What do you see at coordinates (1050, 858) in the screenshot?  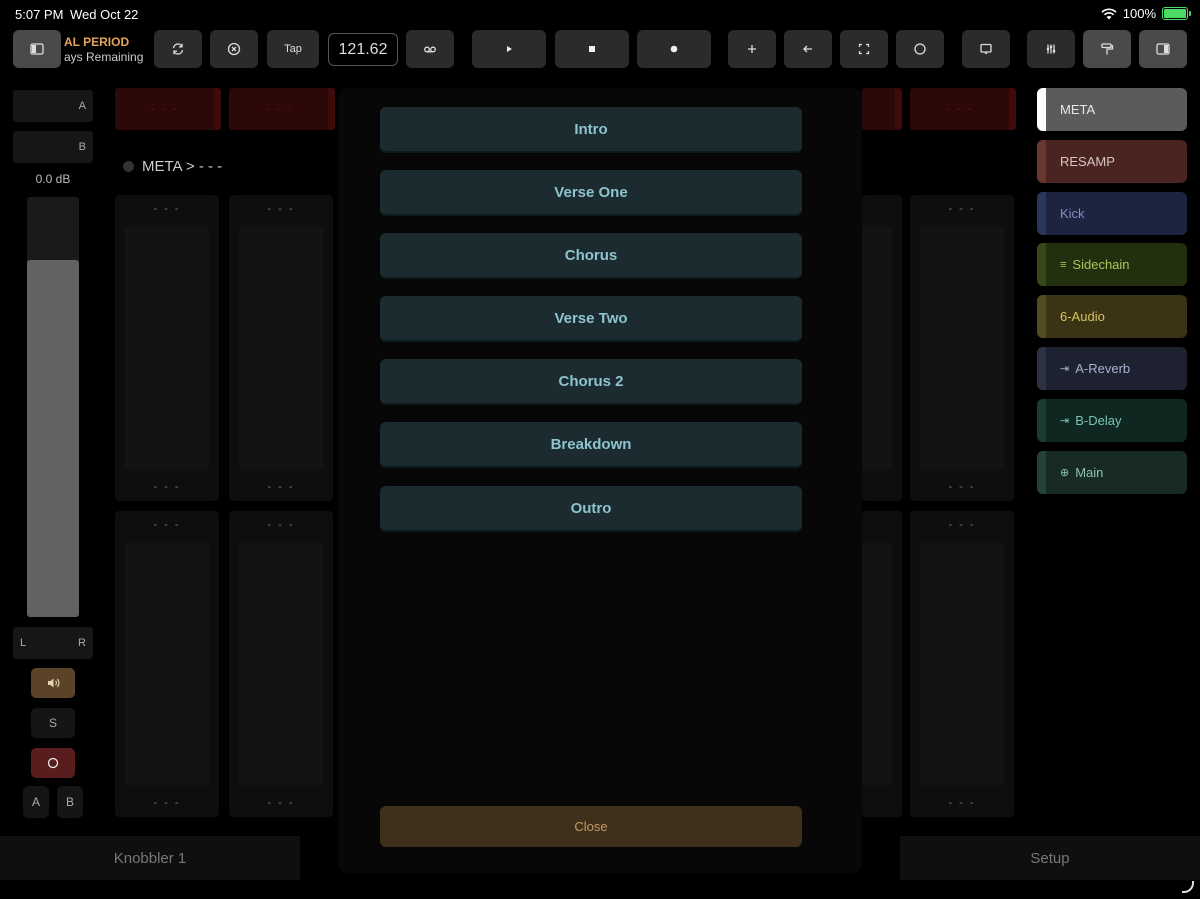 I see `setup-tab: Setup` at bounding box center [1050, 858].